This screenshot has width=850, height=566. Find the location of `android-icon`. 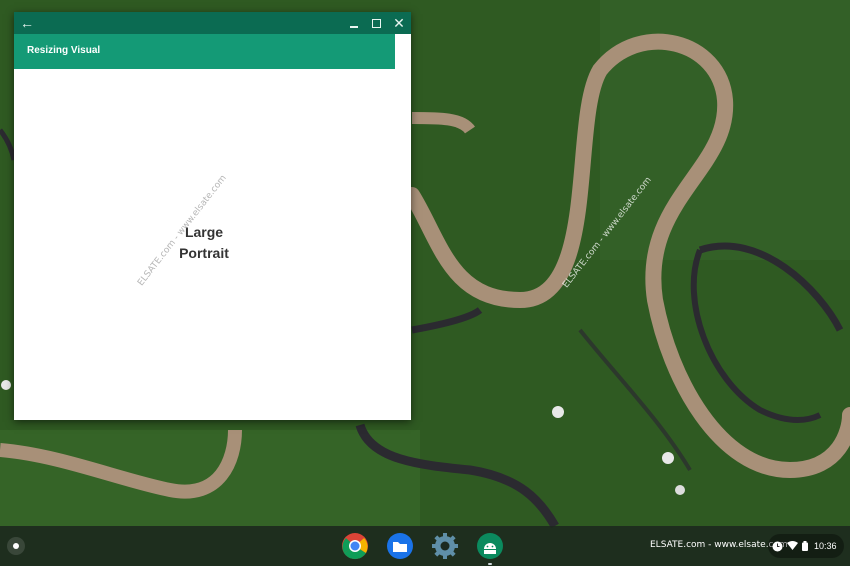

android-icon is located at coordinates (490, 548).